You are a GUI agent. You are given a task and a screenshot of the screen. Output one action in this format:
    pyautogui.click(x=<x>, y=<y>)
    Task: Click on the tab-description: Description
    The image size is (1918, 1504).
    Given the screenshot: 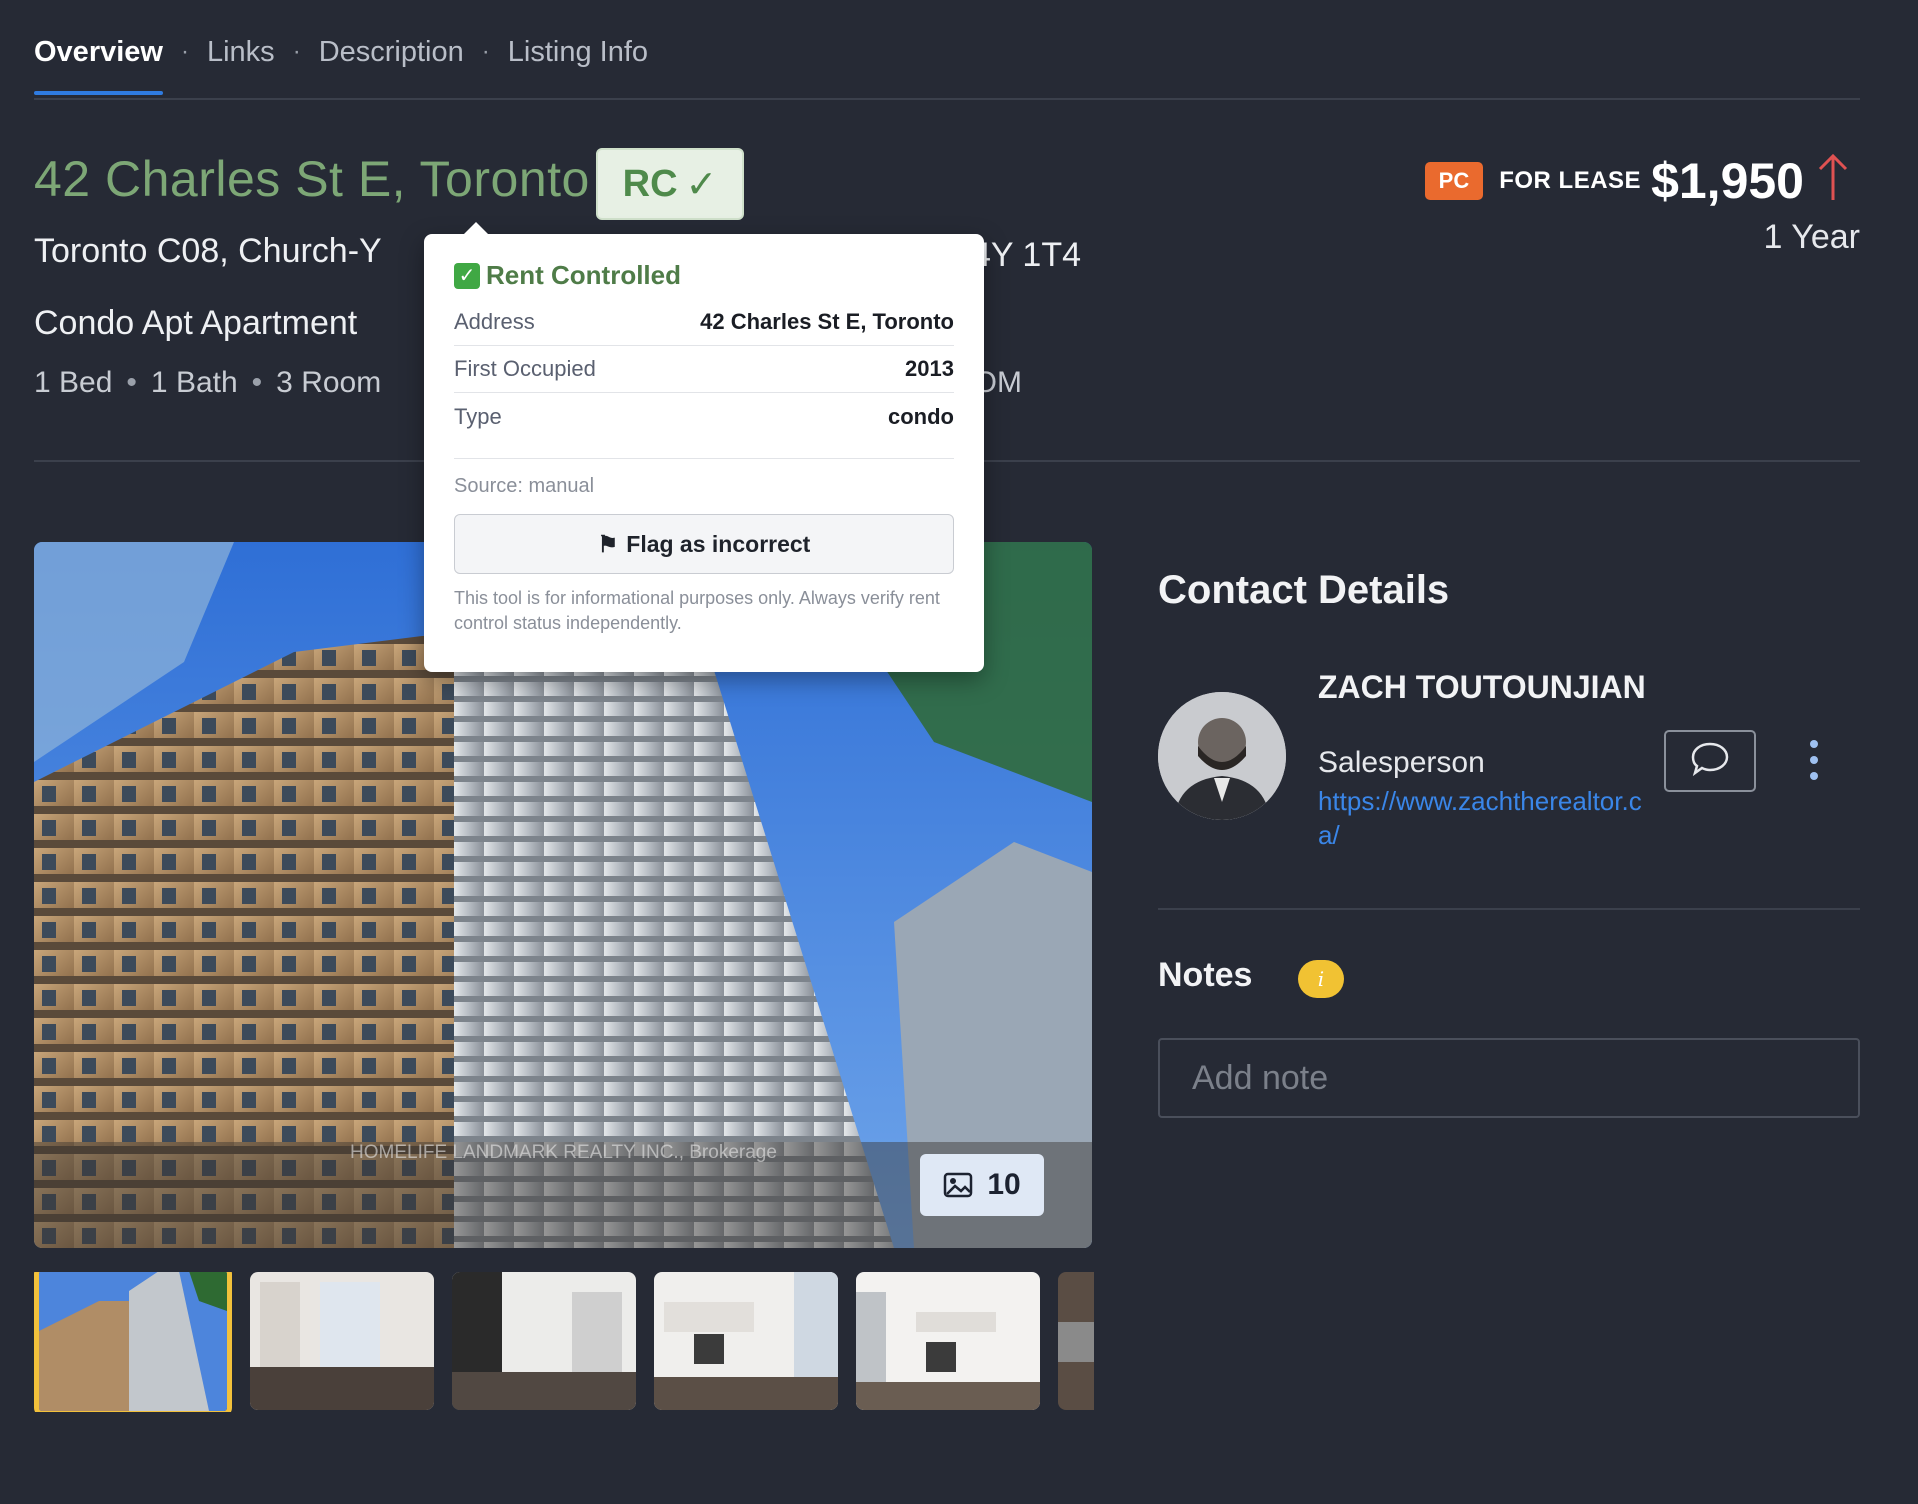 What is the action you would take?
    pyautogui.click(x=391, y=56)
    